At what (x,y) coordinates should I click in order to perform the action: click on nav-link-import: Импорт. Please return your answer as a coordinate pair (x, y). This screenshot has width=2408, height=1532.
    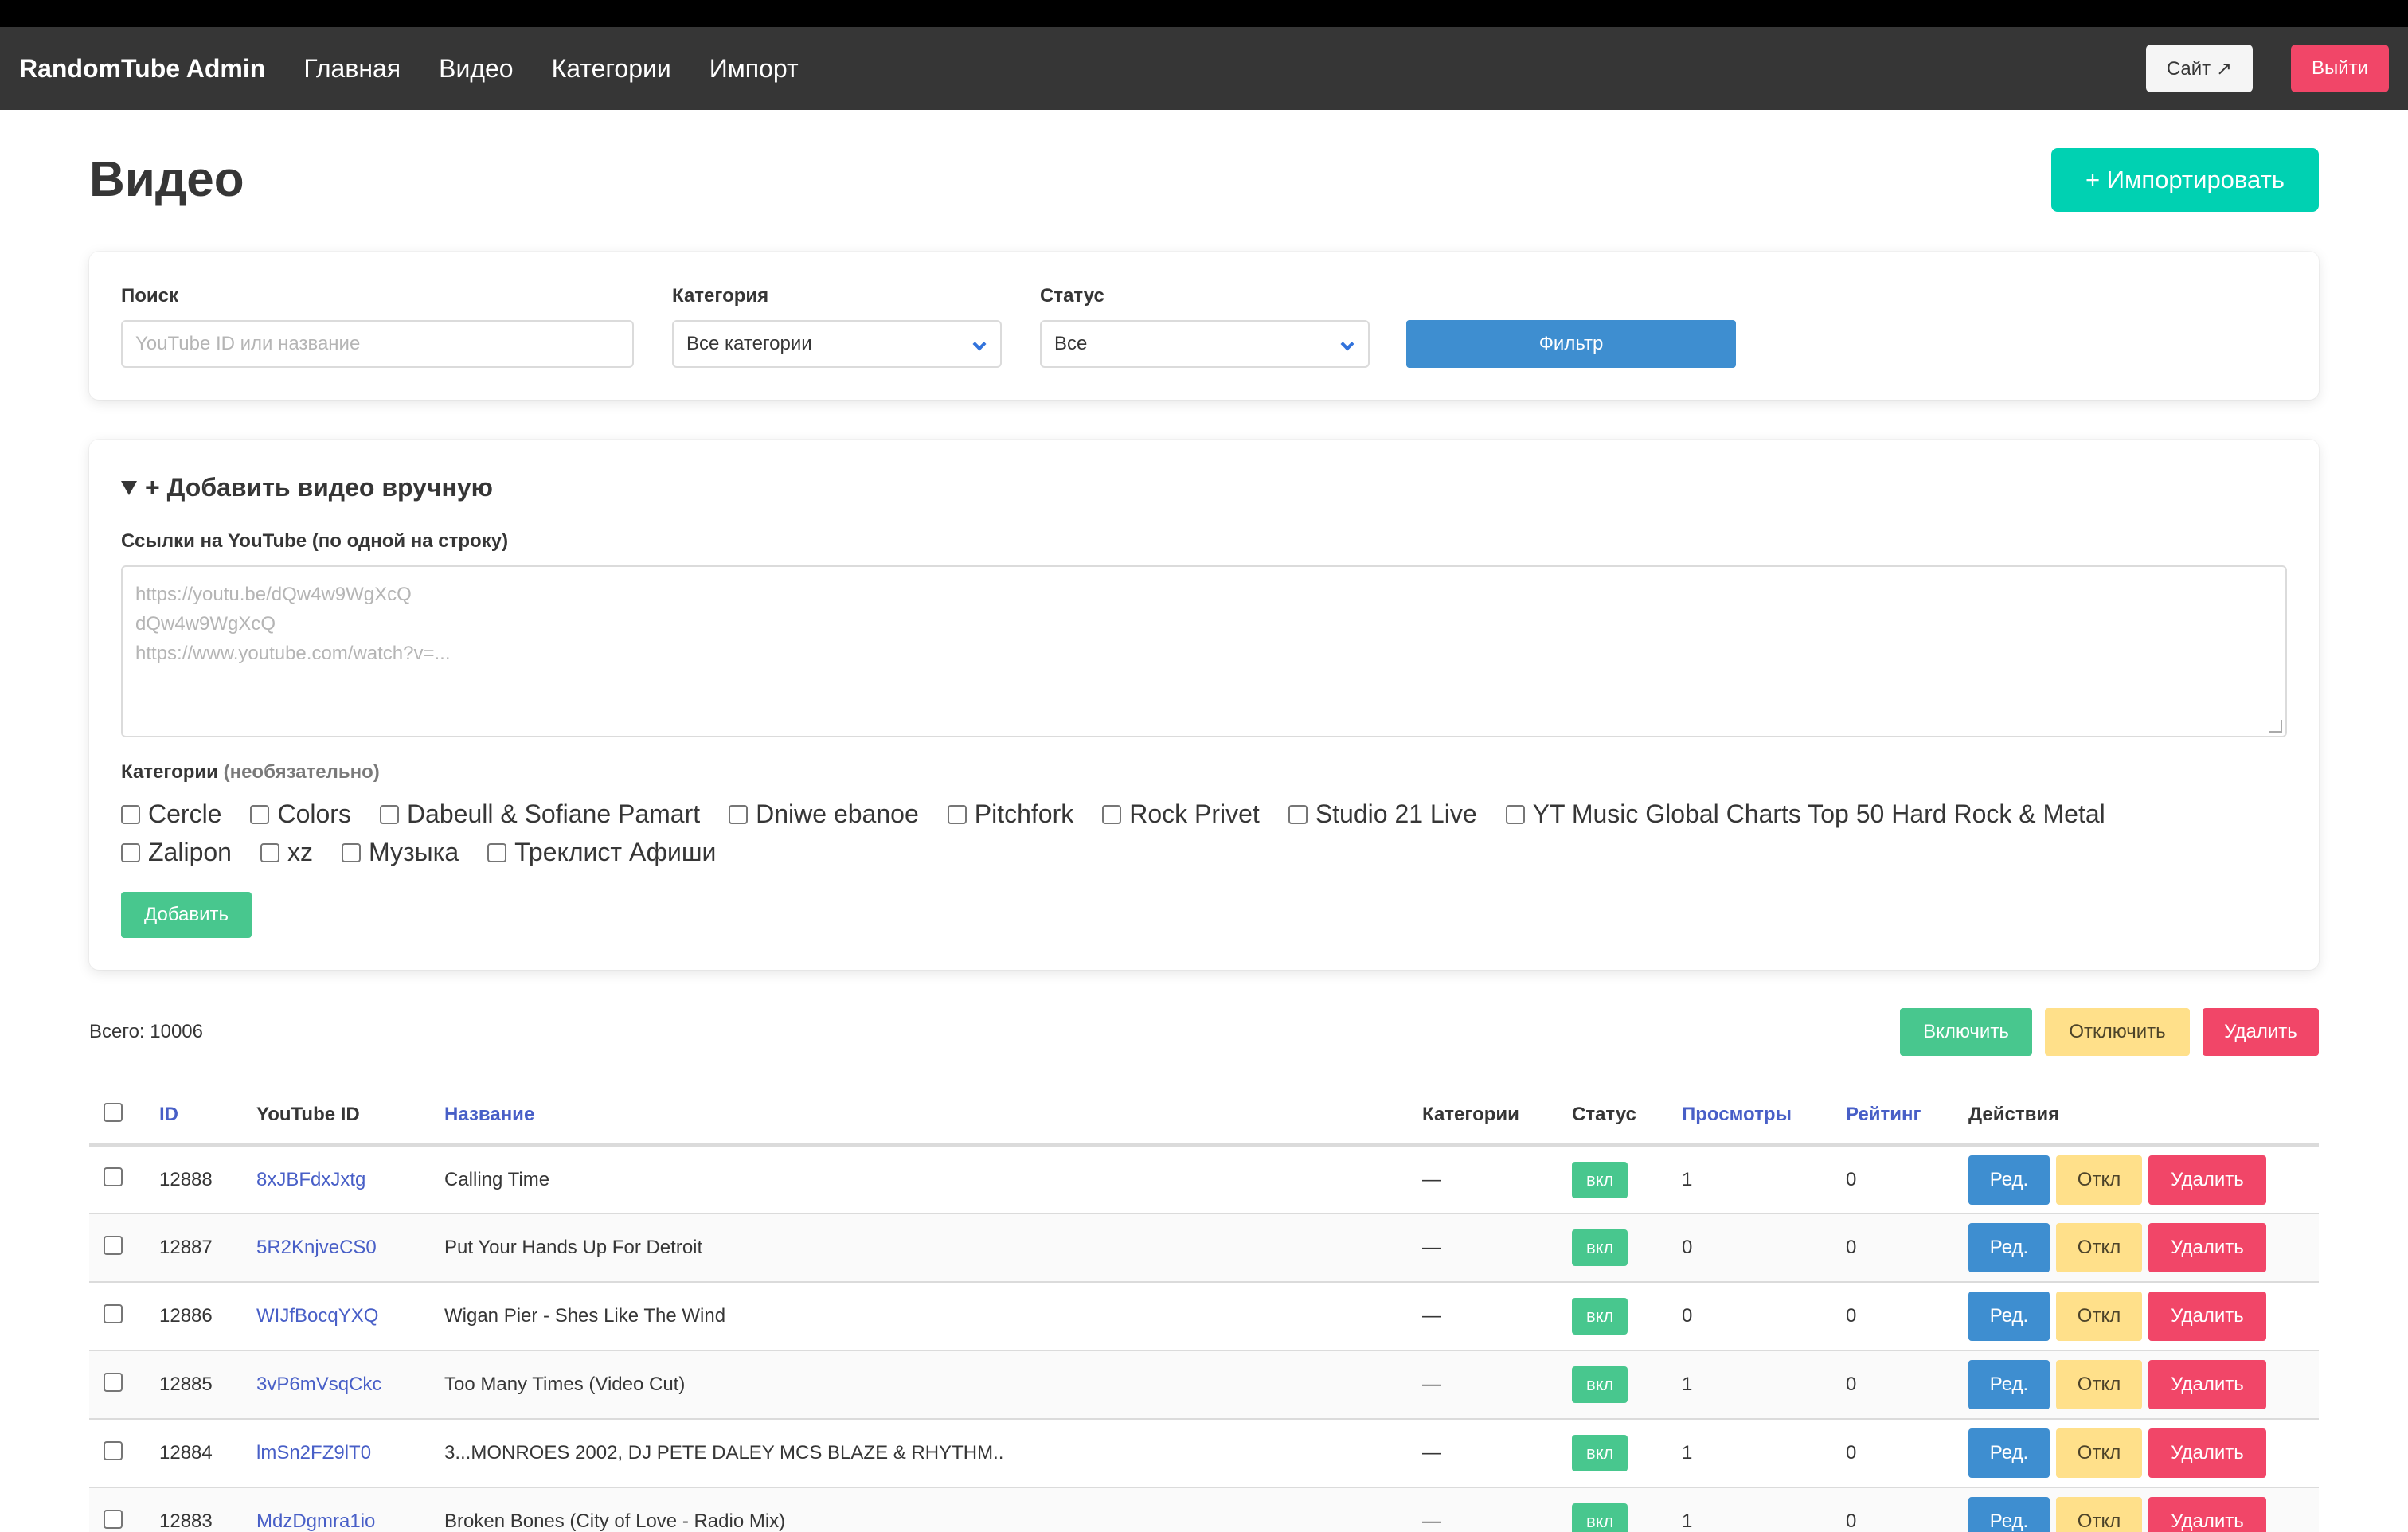
    Looking at the image, I should click on (754, 69).